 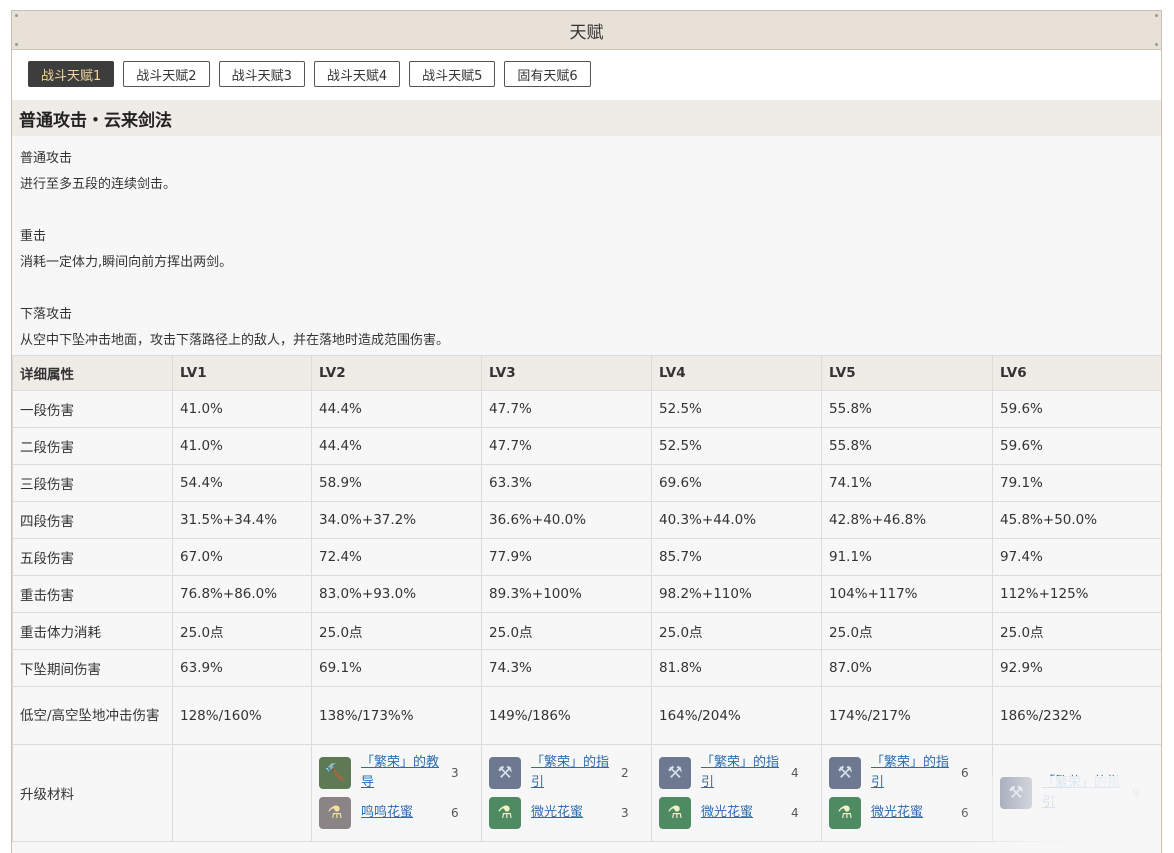 What do you see at coordinates (566, 594) in the screenshot?
I see `table-cell: 89.3%+100%` at bounding box center [566, 594].